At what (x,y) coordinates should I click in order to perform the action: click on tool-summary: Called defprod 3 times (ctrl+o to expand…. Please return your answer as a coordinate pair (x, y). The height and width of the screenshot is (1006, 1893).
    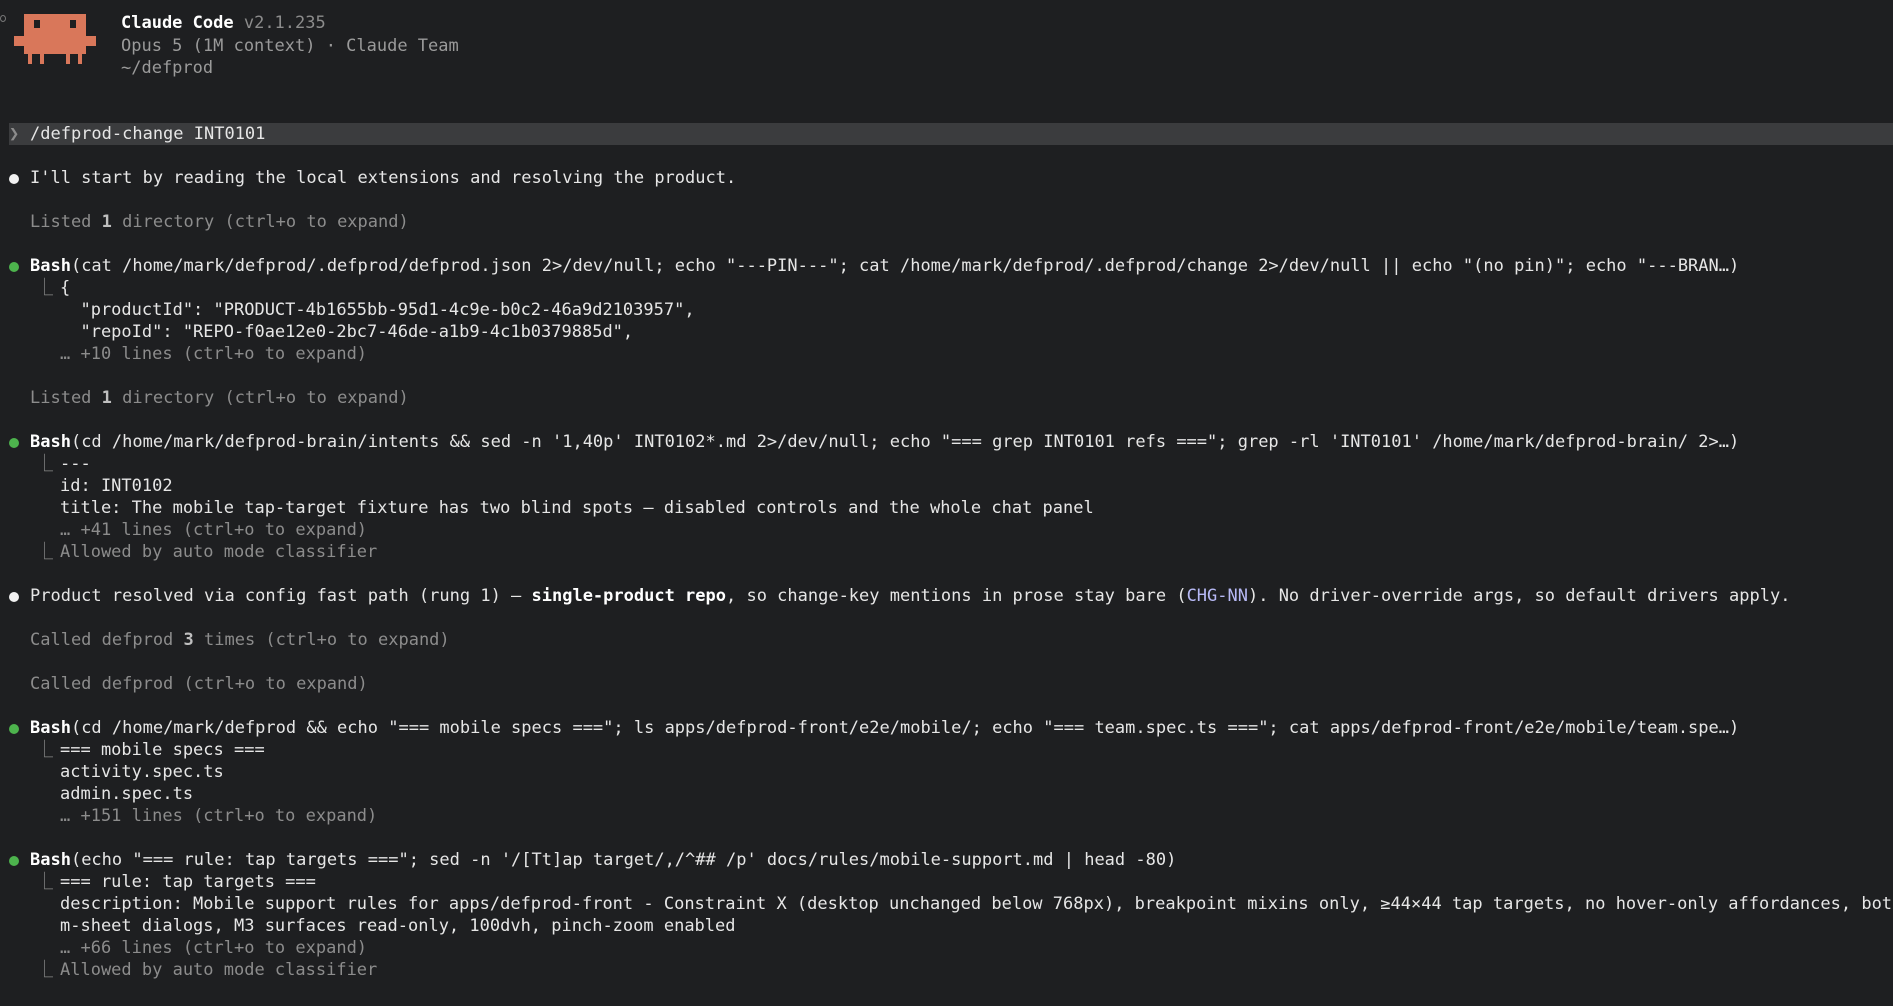
    Looking at the image, I should click on (240, 640).